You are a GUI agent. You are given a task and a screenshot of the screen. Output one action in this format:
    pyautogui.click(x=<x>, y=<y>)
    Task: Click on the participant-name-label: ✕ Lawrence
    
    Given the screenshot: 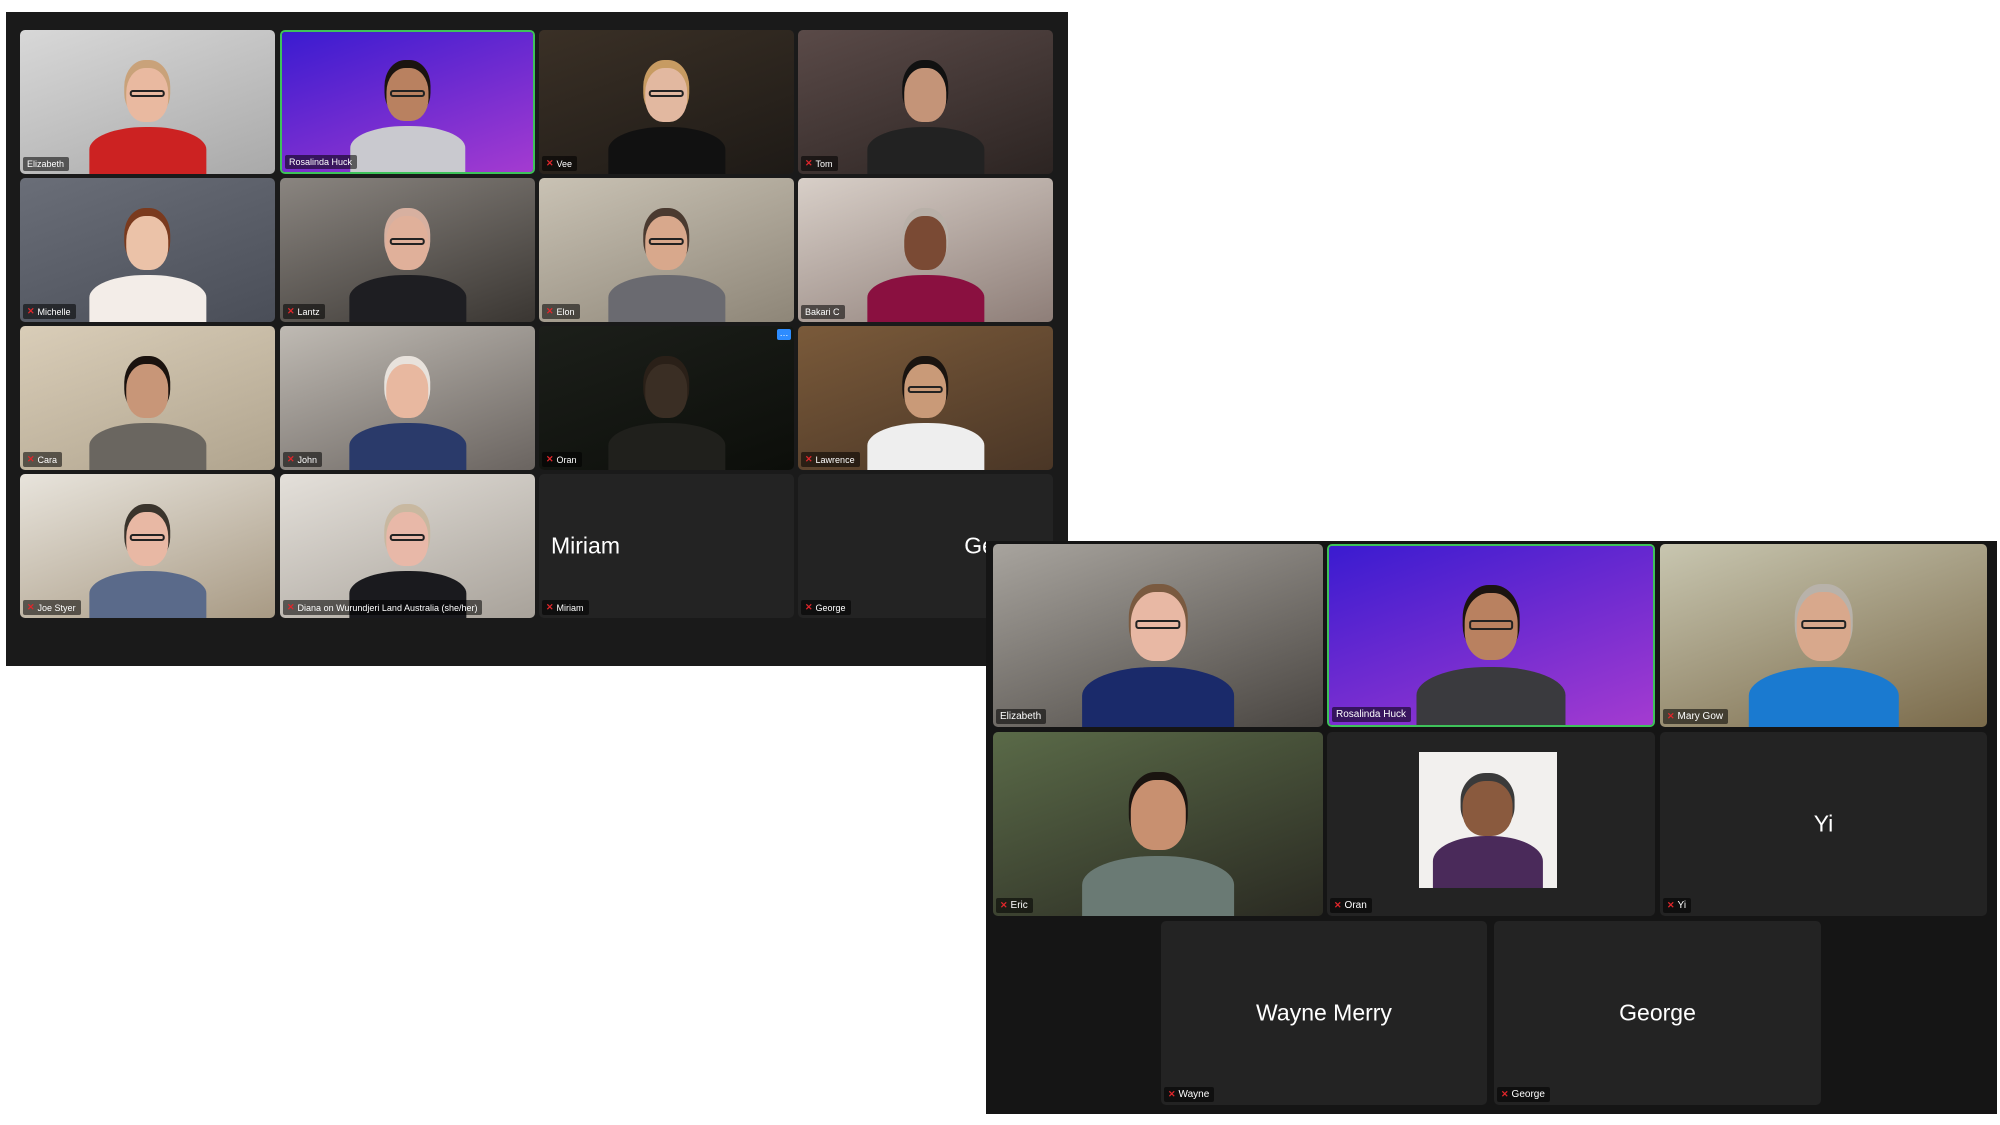 What is the action you would take?
    pyautogui.click(x=830, y=459)
    